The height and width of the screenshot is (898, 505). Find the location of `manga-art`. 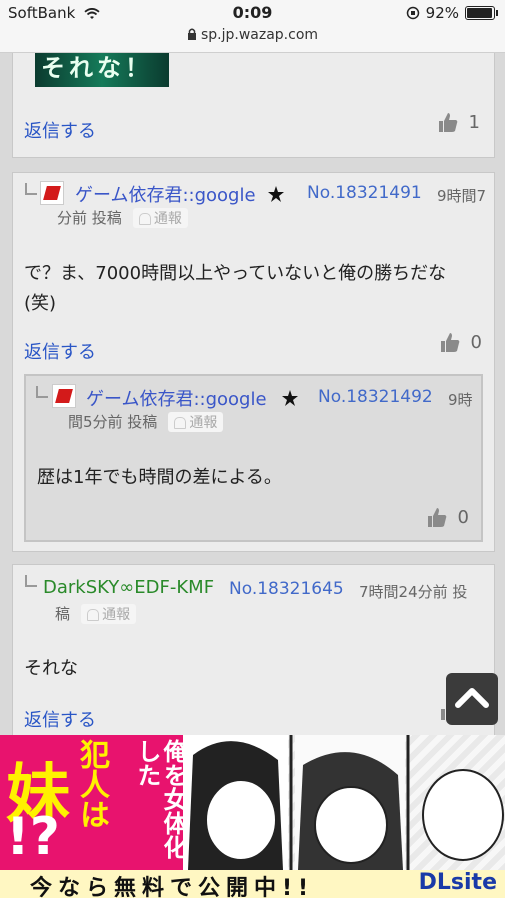

manga-art is located at coordinates (343, 802).